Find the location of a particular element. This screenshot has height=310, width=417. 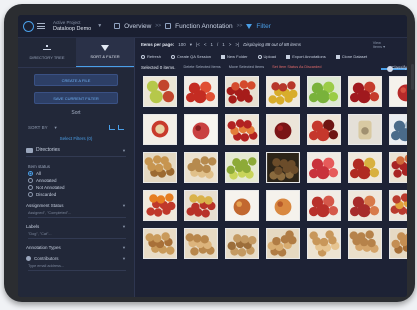

export-button: Export Annotations is located at coordinates (306, 56).